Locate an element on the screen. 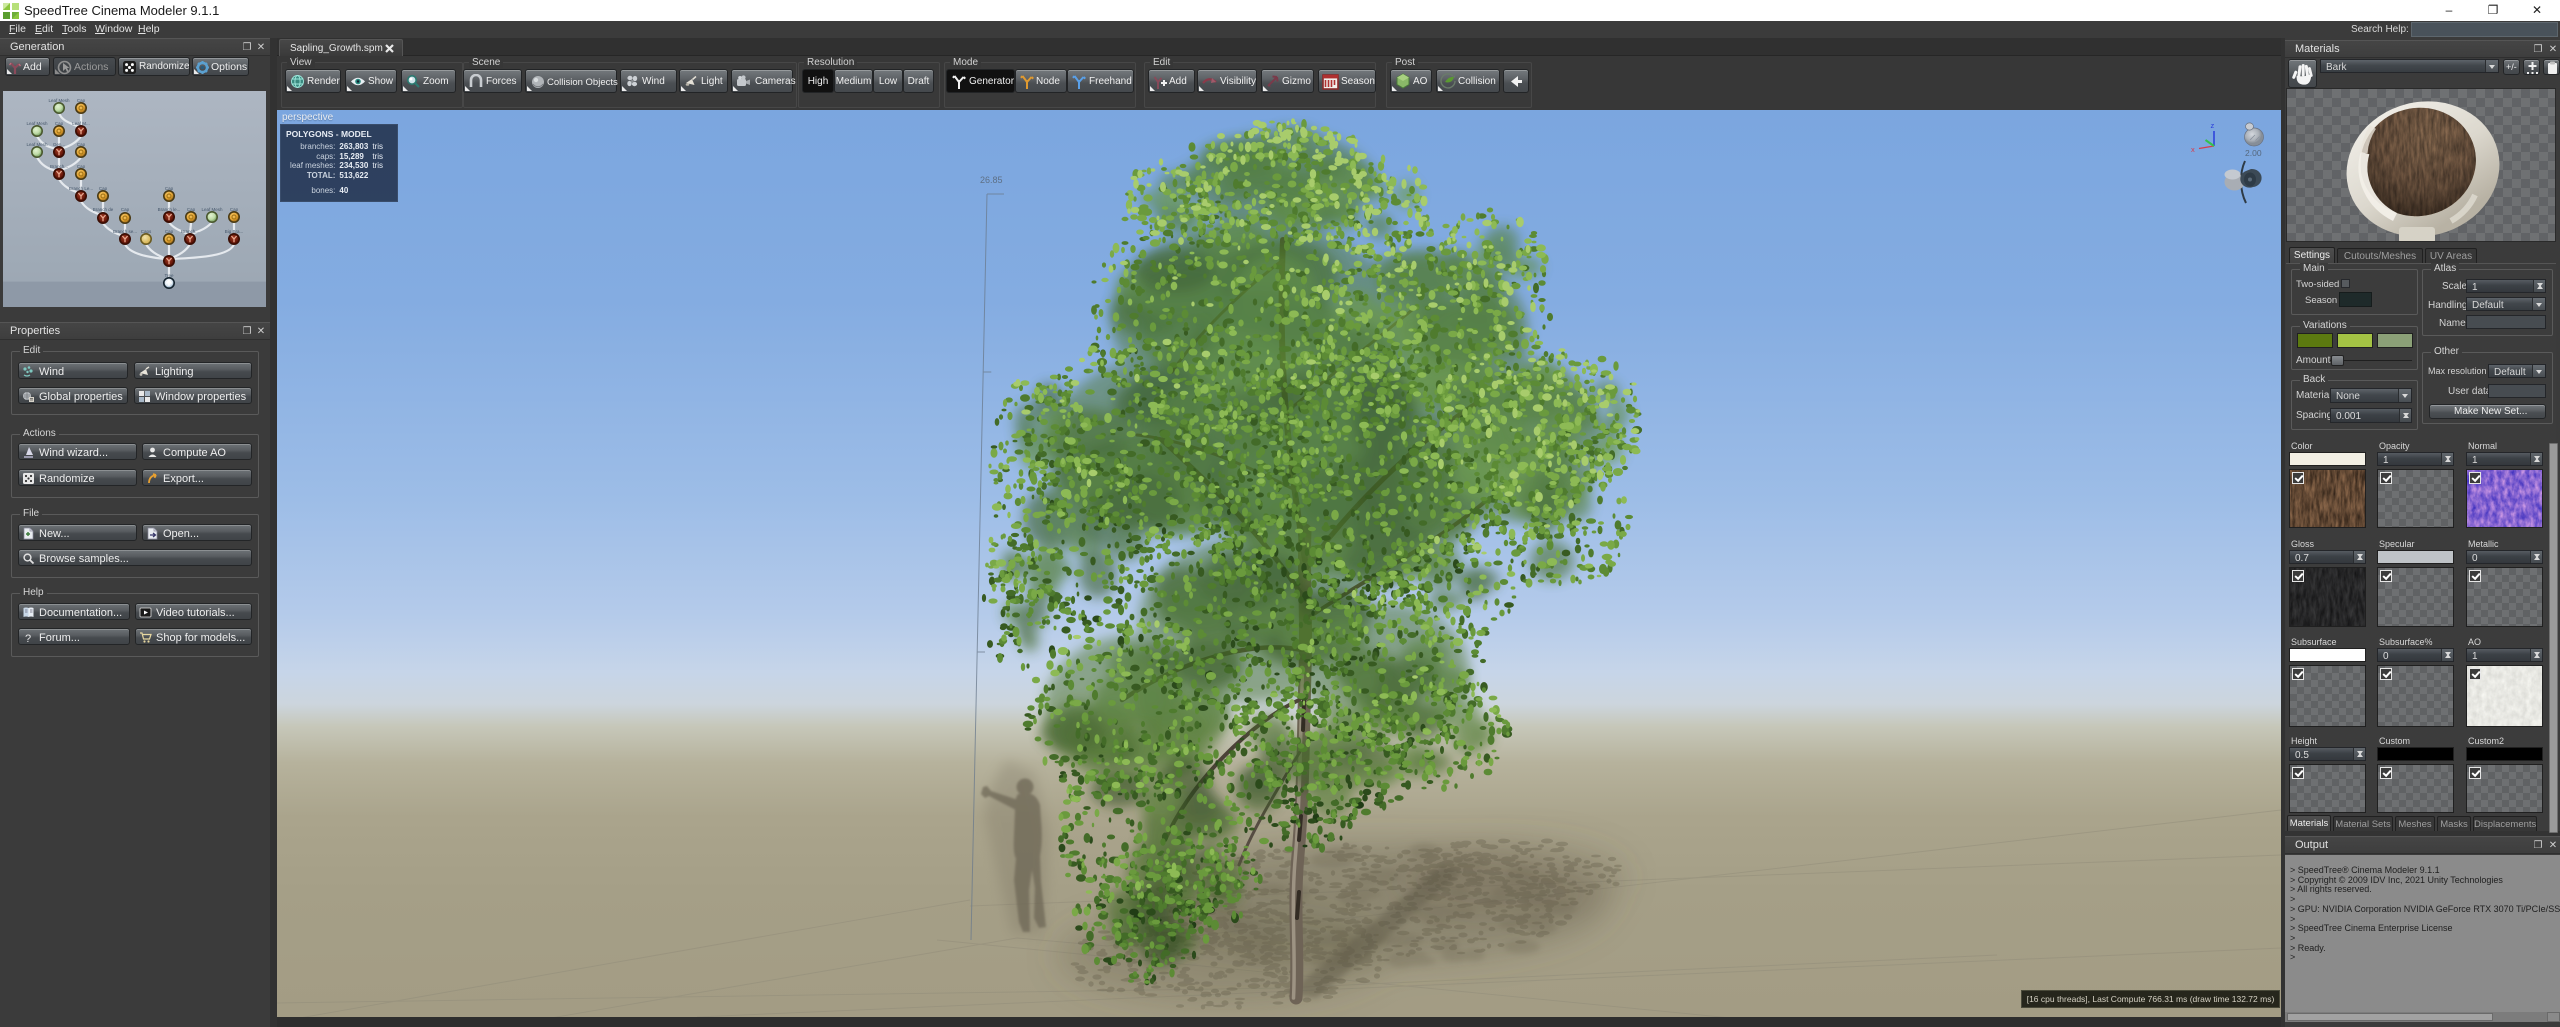  svg-text: 26.85 is located at coordinates (991, 180).